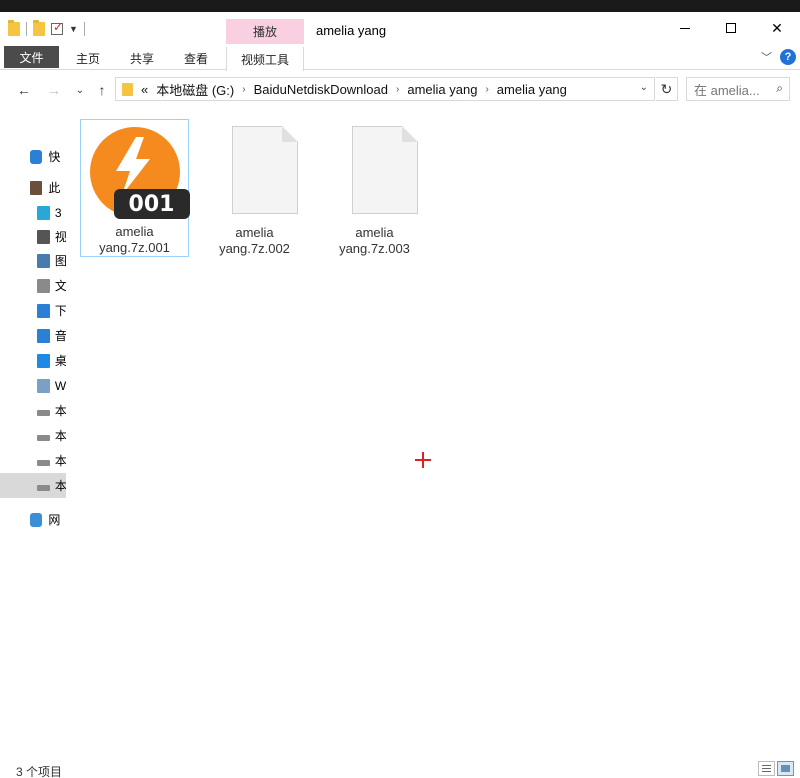  Describe the element at coordinates (321, 89) in the screenshot. I see `breadcrumb-baidunetdisk: BaiduNetdiskDownload` at that location.